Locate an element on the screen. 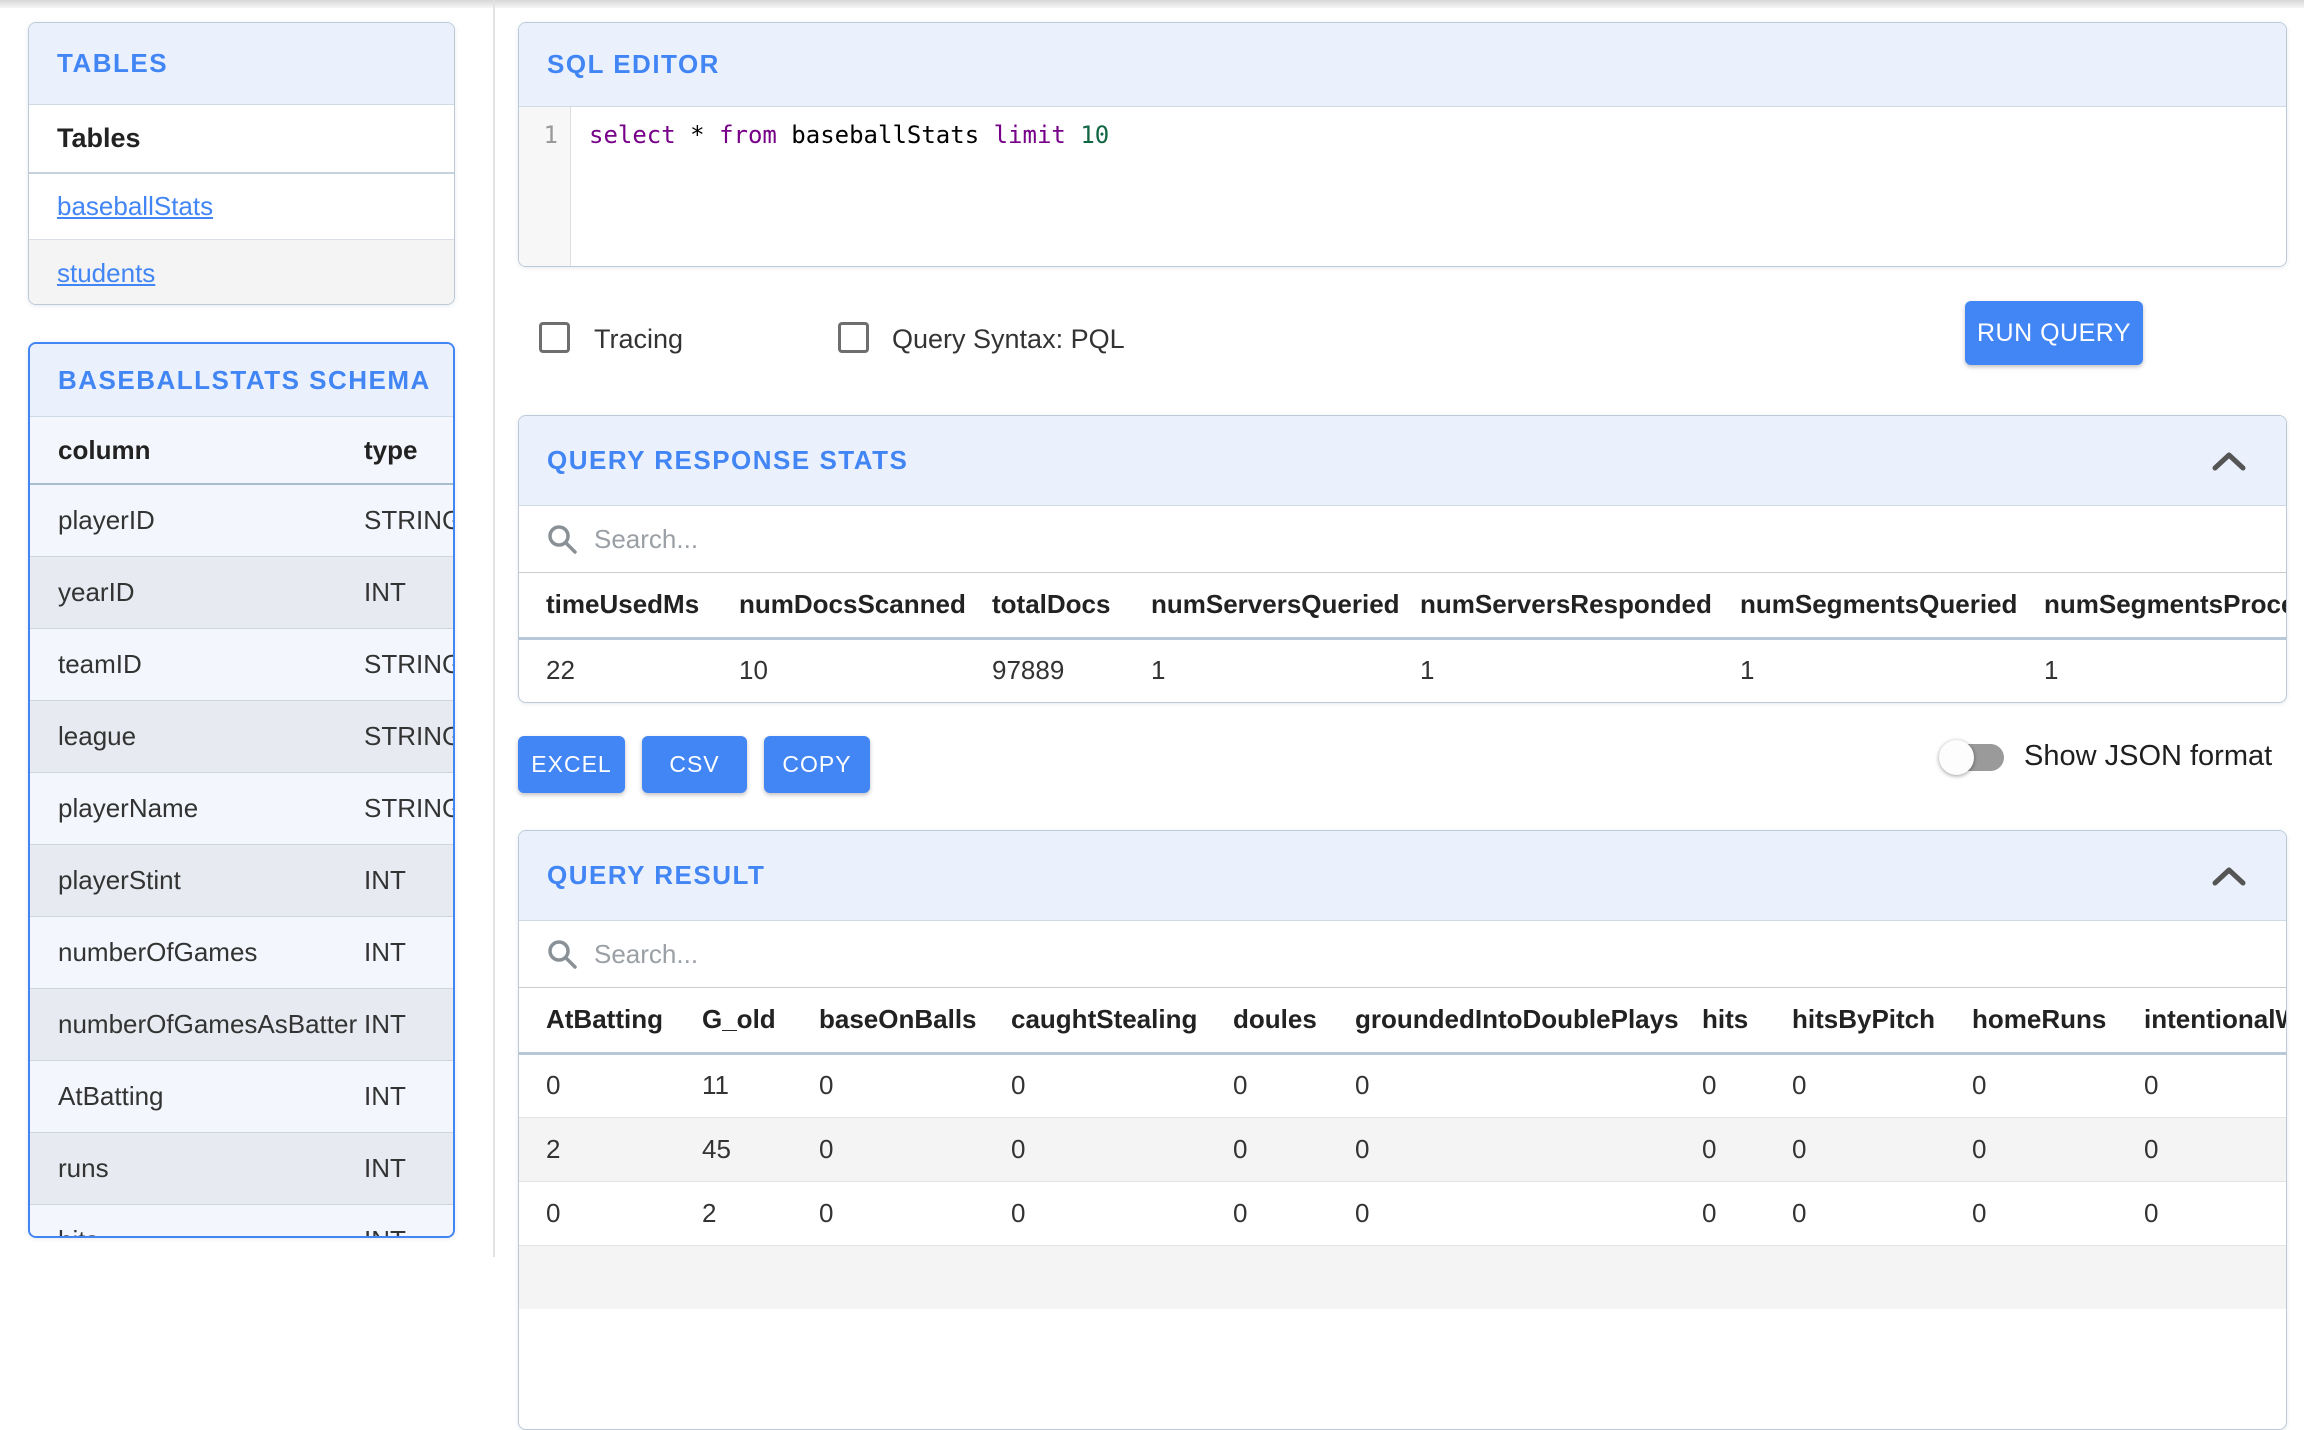 The width and height of the screenshot is (2304, 1430). schema-cell: AtBatting is located at coordinates (111, 1095).